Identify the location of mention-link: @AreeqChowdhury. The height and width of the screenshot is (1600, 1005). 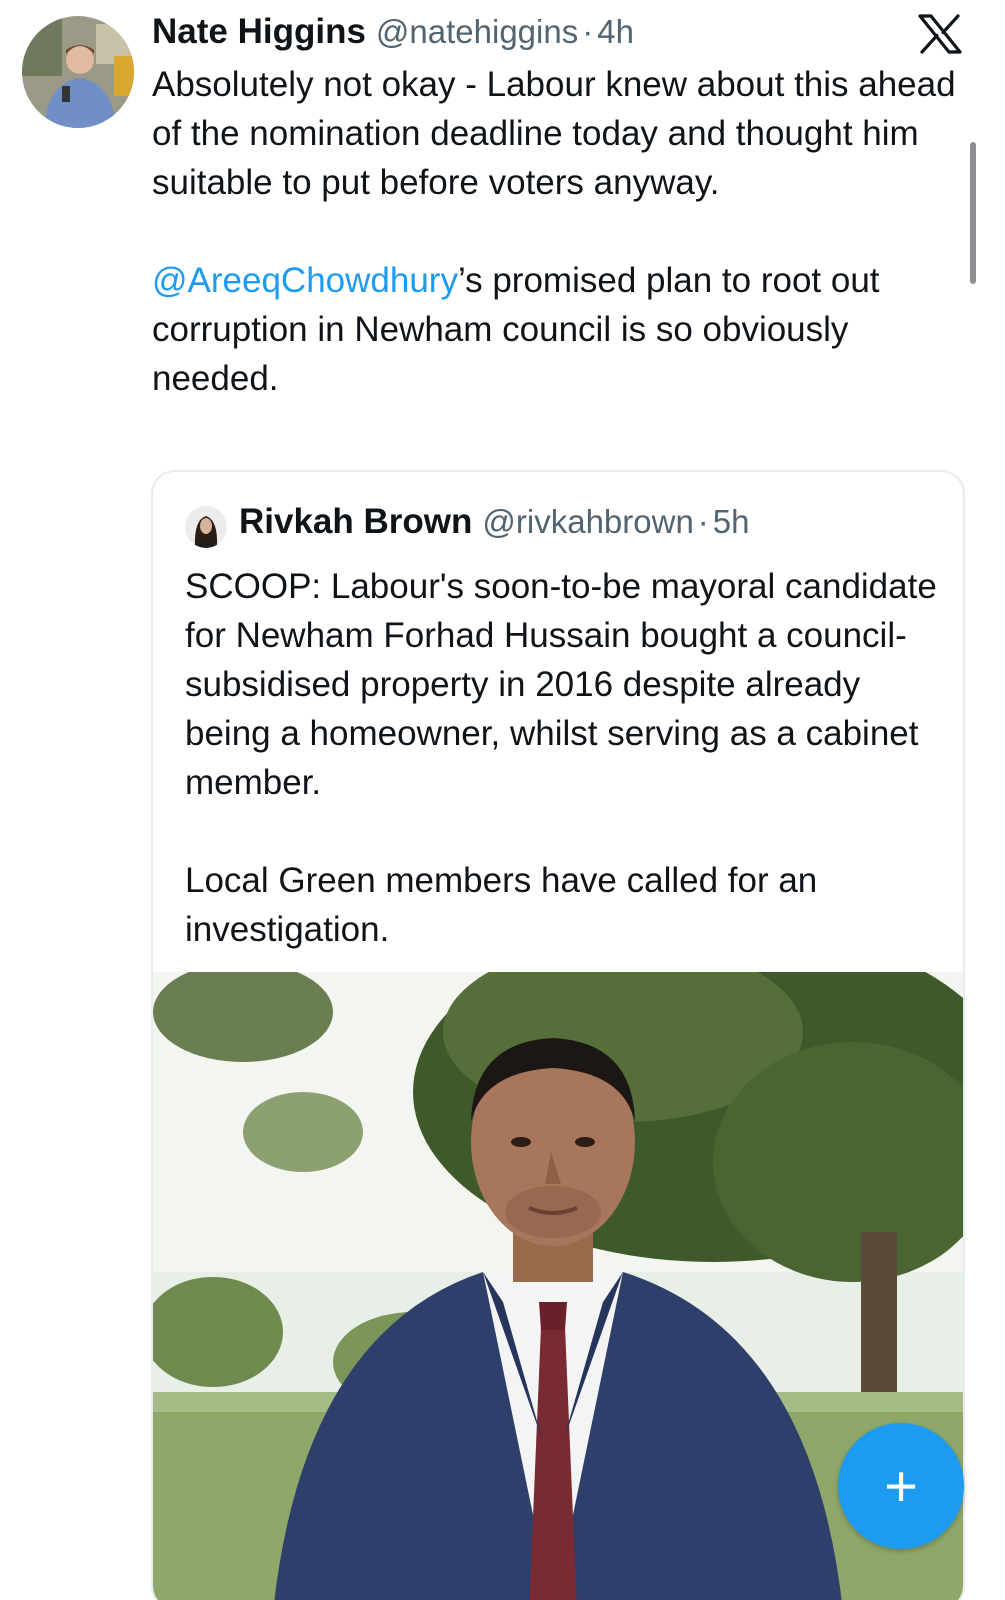
(305, 280).